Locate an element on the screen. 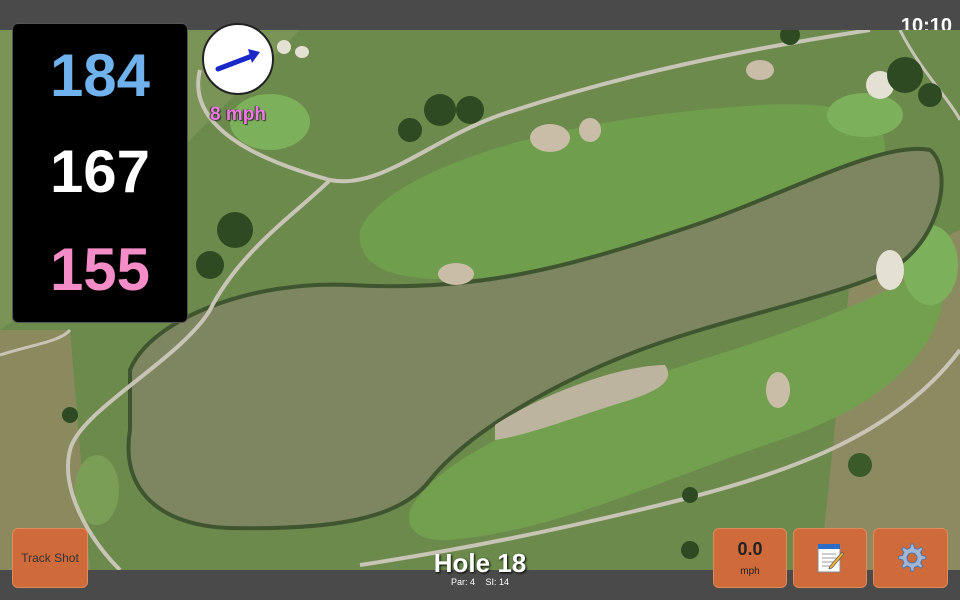 The height and width of the screenshot is (600, 960). wind-direction-dial is located at coordinates (238, 59).